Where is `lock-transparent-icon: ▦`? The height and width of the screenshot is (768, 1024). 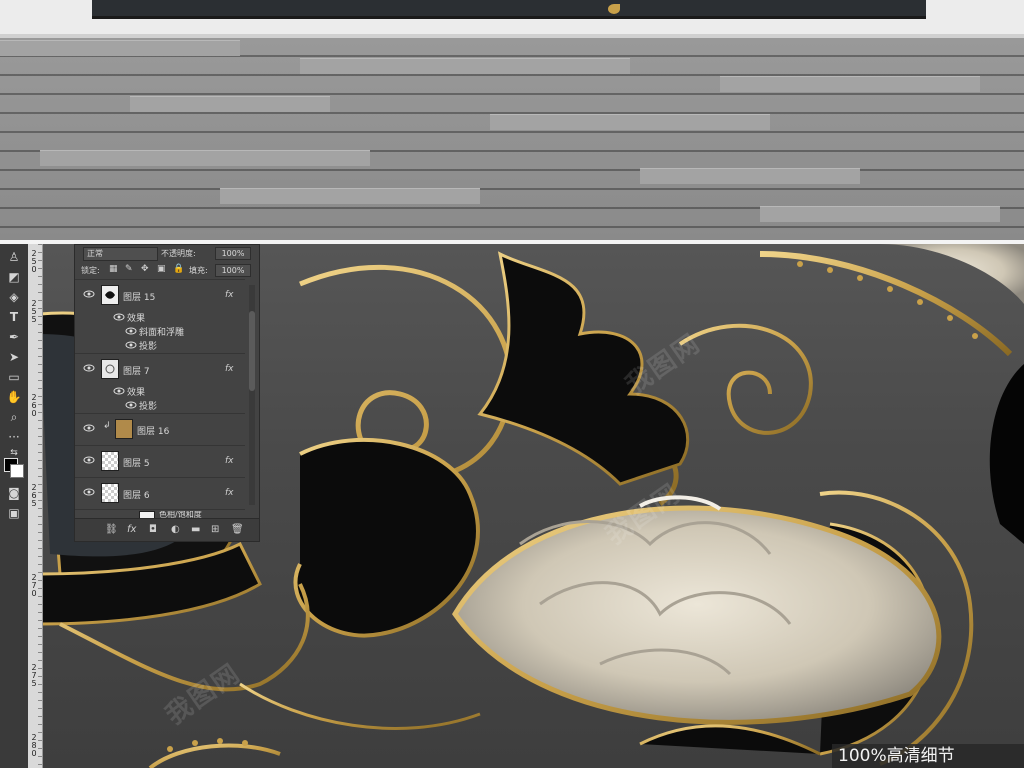 lock-transparent-icon: ▦ is located at coordinates (113, 269).